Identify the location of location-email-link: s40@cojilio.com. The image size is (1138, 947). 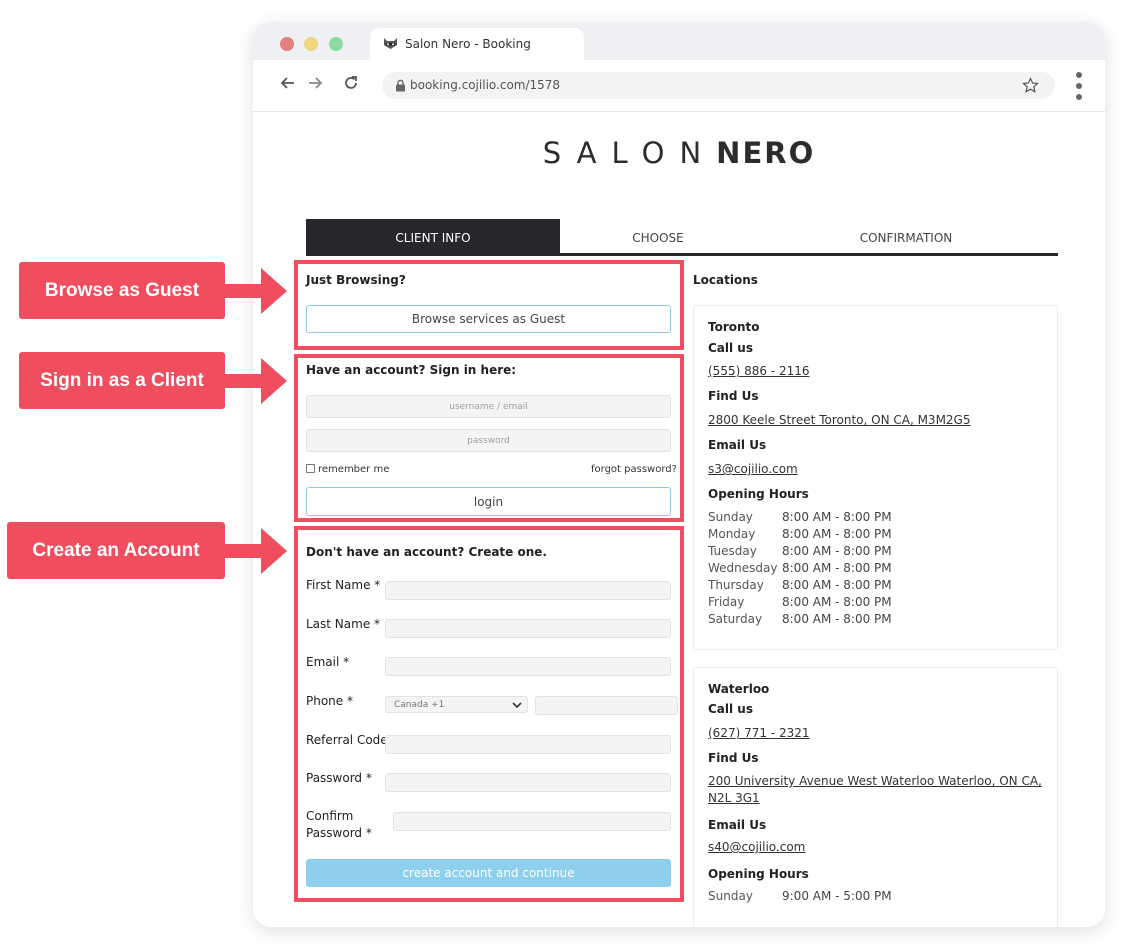
(756, 847).